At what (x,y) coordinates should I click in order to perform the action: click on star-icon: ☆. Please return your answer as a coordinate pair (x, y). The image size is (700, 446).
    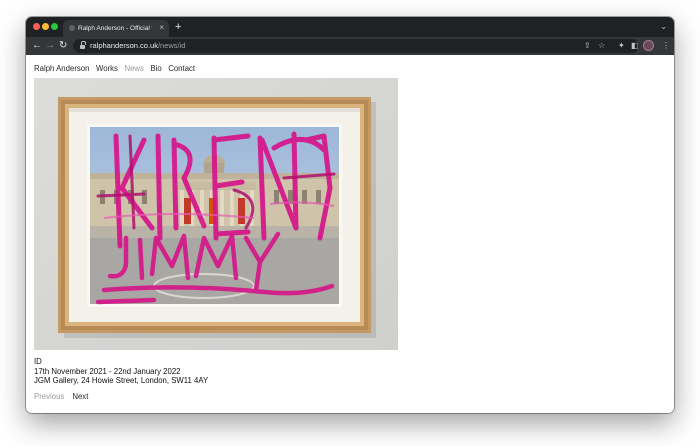
    Looking at the image, I should click on (601, 46).